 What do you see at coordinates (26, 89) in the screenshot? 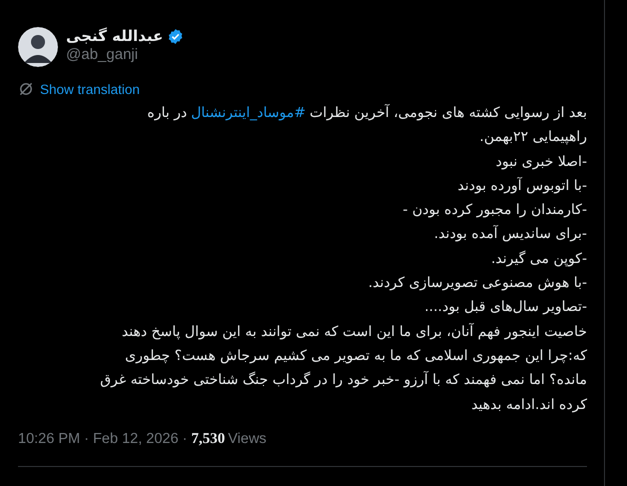
I see `translate-icon` at bounding box center [26, 89].